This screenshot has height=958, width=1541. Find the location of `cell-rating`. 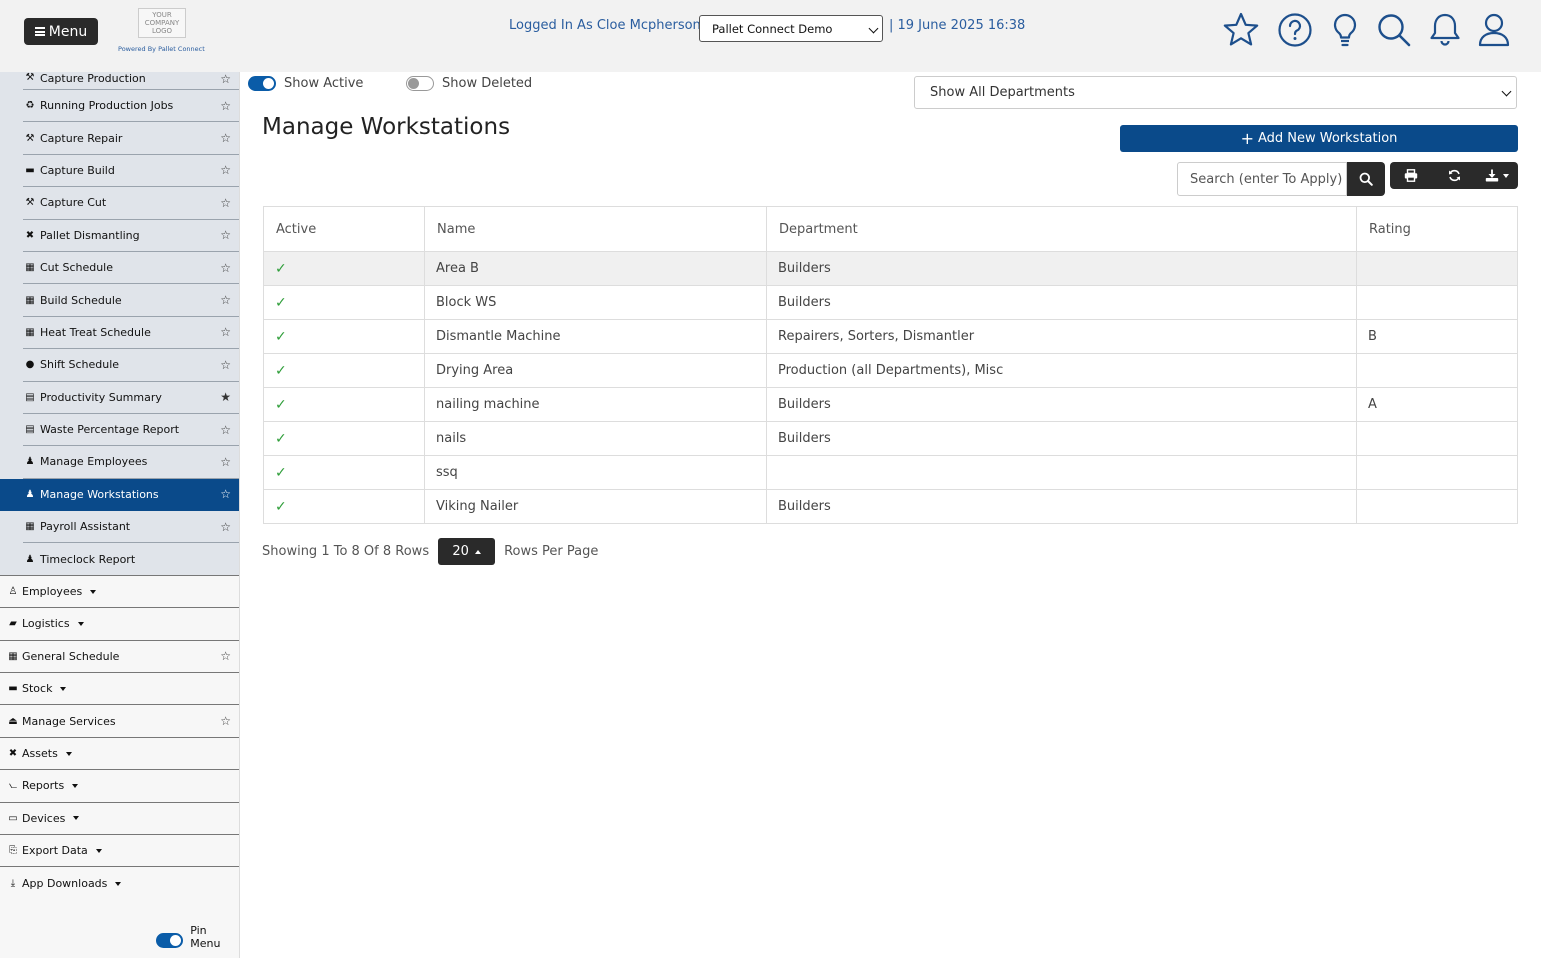

cell-rating is located at coordinates (1437, 472).